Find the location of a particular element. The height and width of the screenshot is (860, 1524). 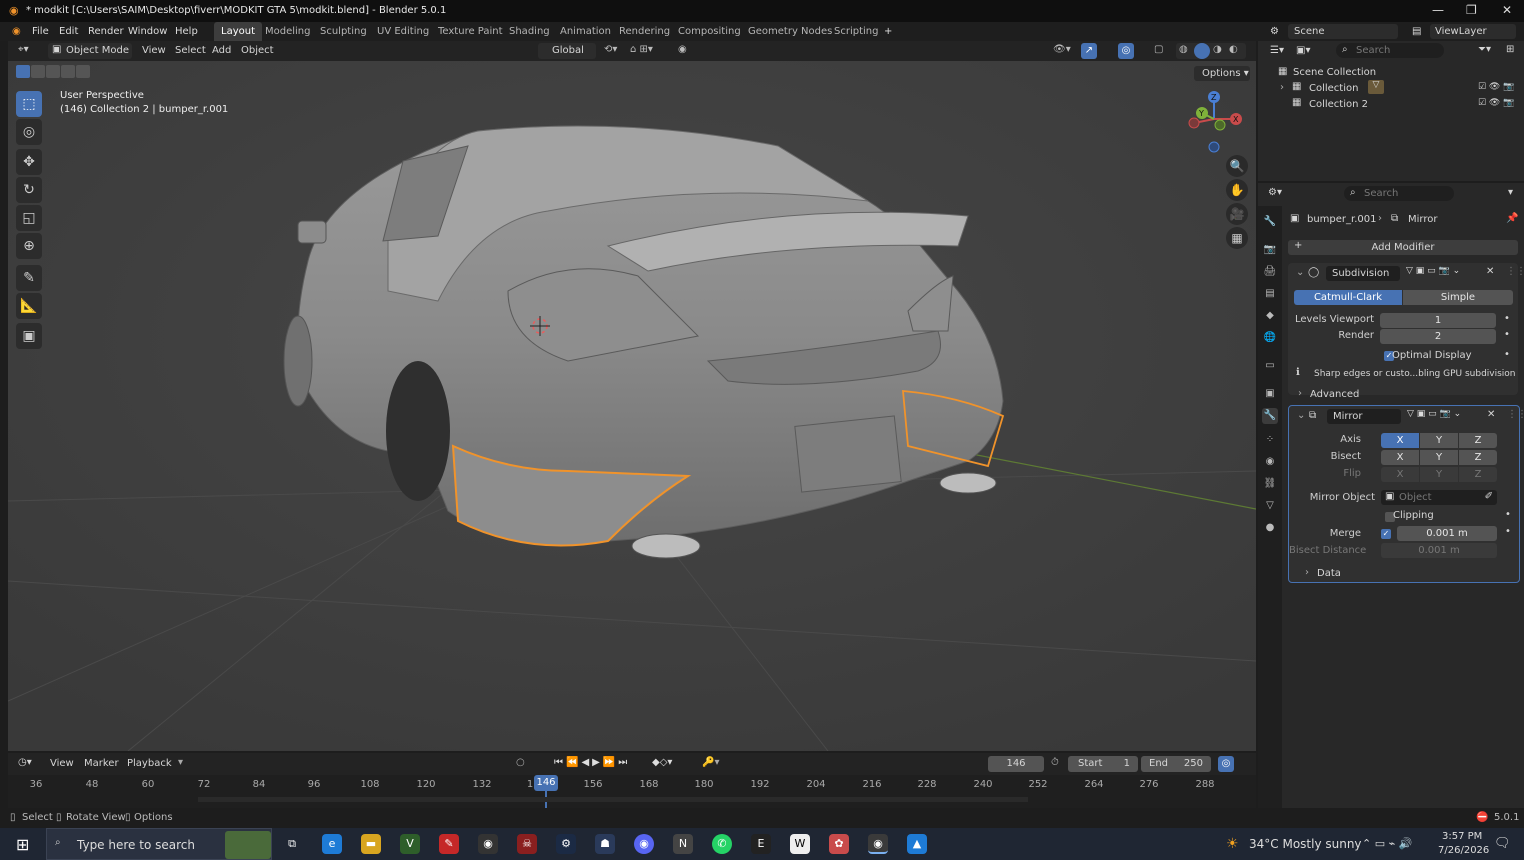

mirror-toggles: ▽ ▣ ▭ 📷 ⌄ is located at coordinates (1434, 414).